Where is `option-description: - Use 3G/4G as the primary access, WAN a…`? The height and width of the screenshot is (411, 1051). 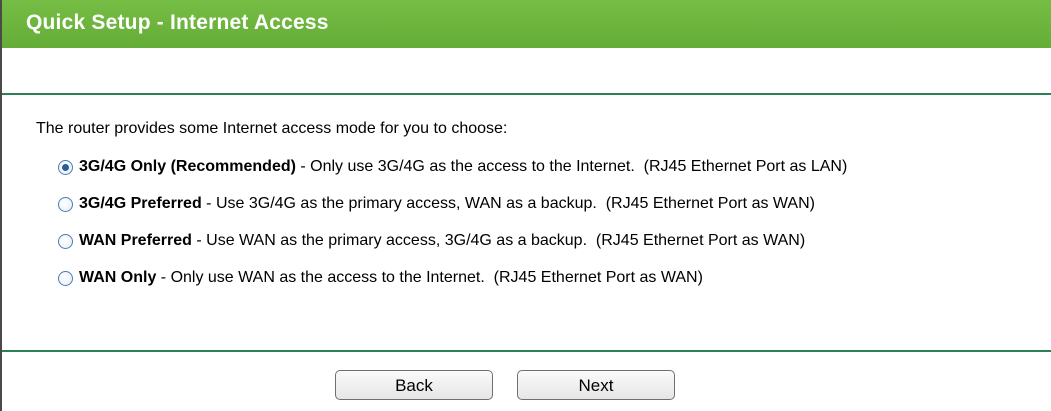
option-description: - Use 3G/4G as the primary access, WAN a… is located at coordinates (508, 203).